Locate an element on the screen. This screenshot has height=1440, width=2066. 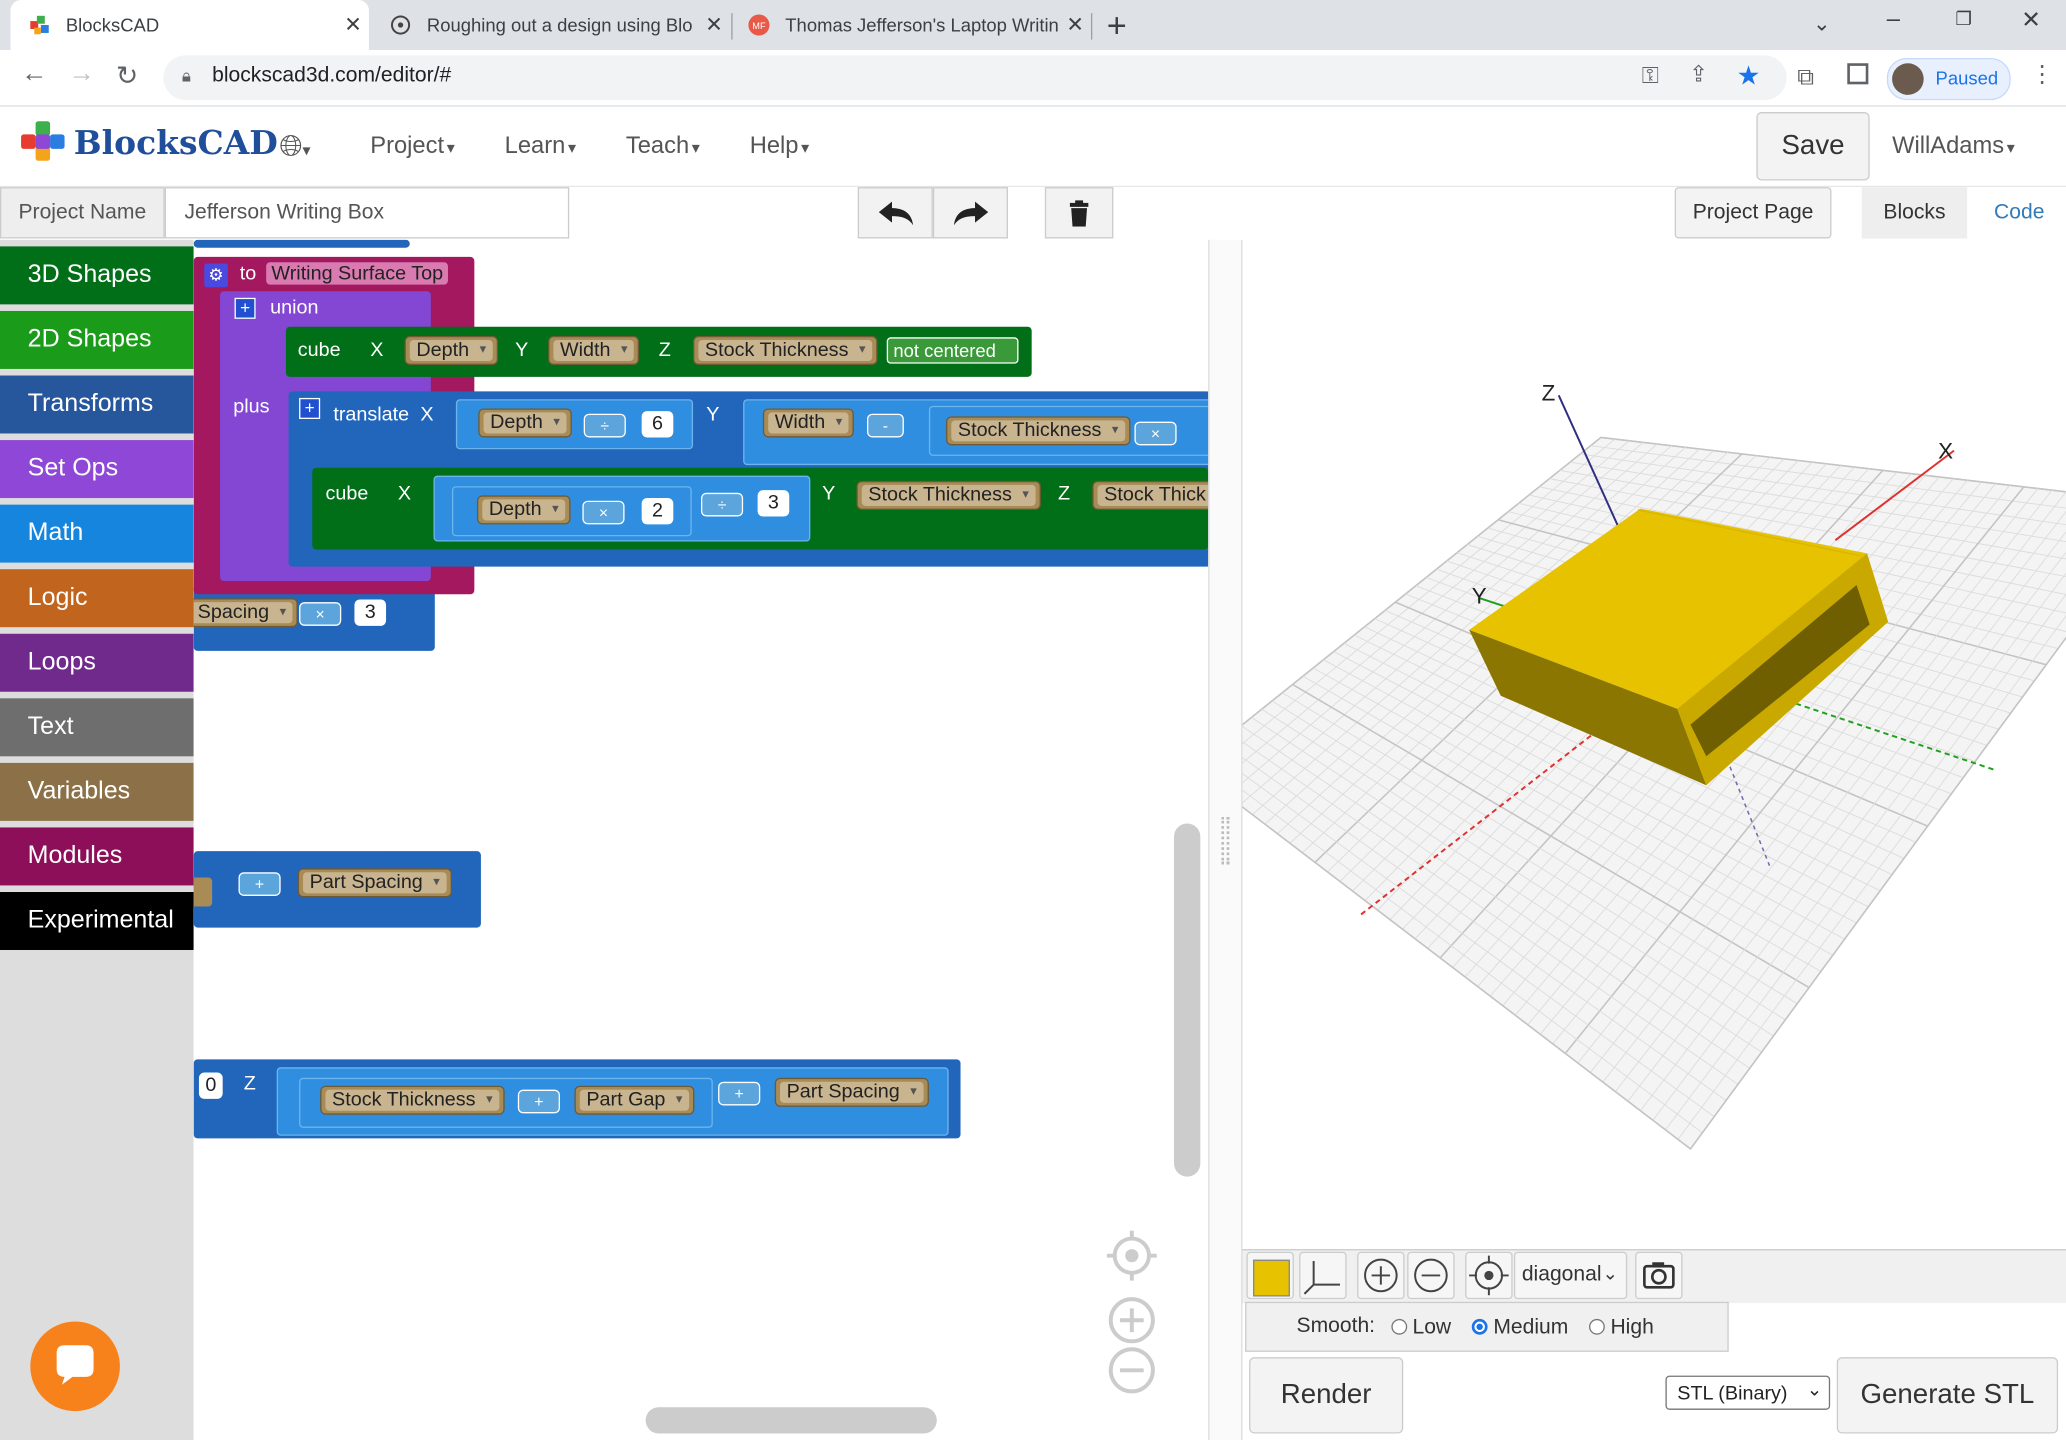
smooth-medium-radio is located at coordinates (1480, 1326).